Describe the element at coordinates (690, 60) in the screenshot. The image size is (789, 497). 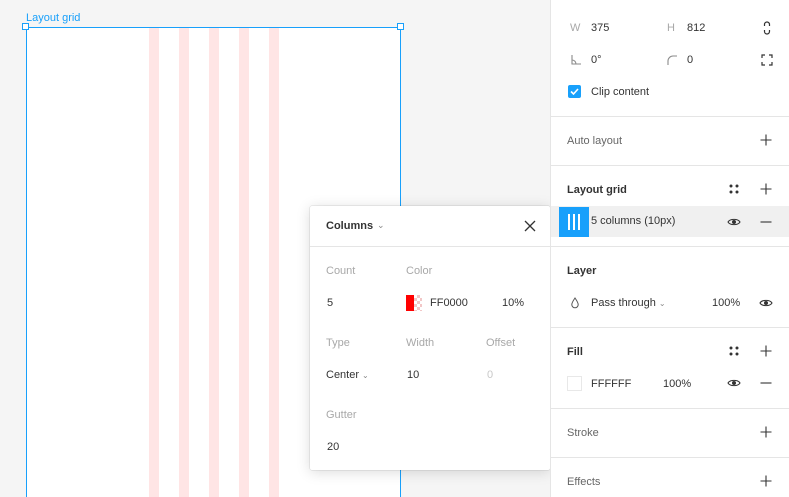
I see `corner-radius-input: 0` at that location.